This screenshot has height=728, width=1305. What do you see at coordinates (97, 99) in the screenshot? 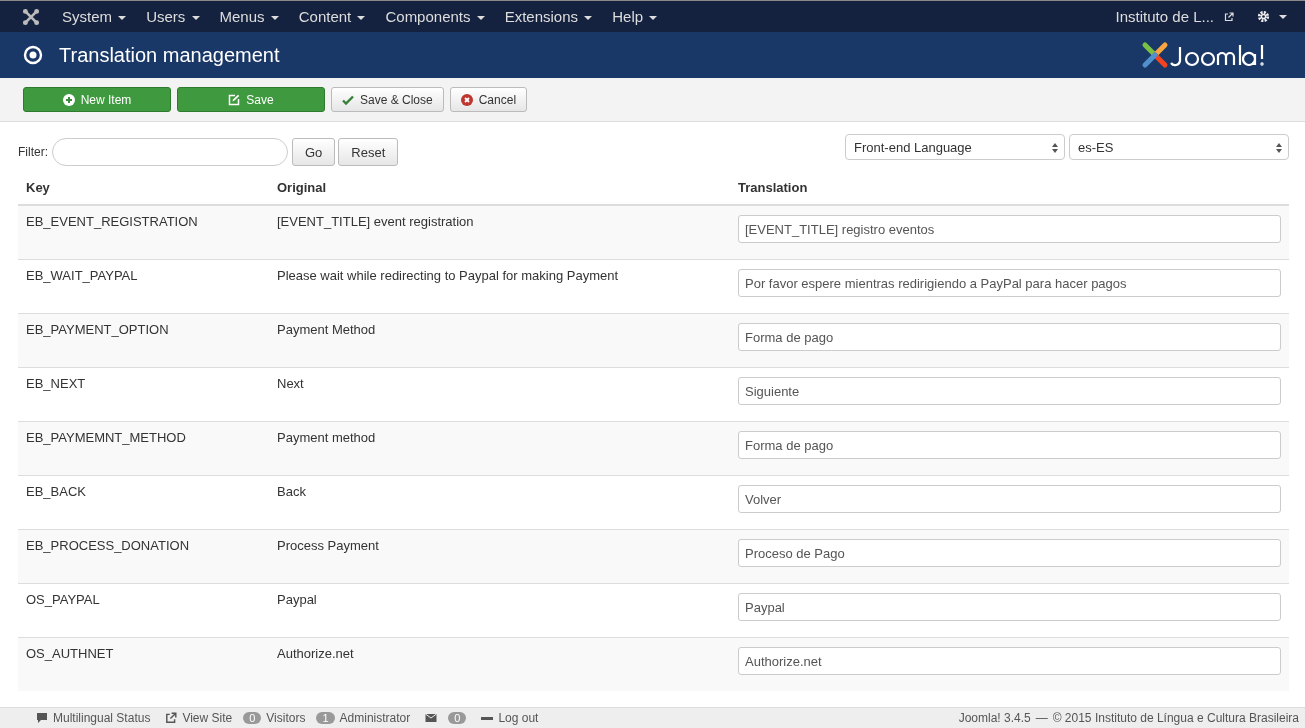
I see `toolbar-button: New Item` at bounding box center [97, 99].